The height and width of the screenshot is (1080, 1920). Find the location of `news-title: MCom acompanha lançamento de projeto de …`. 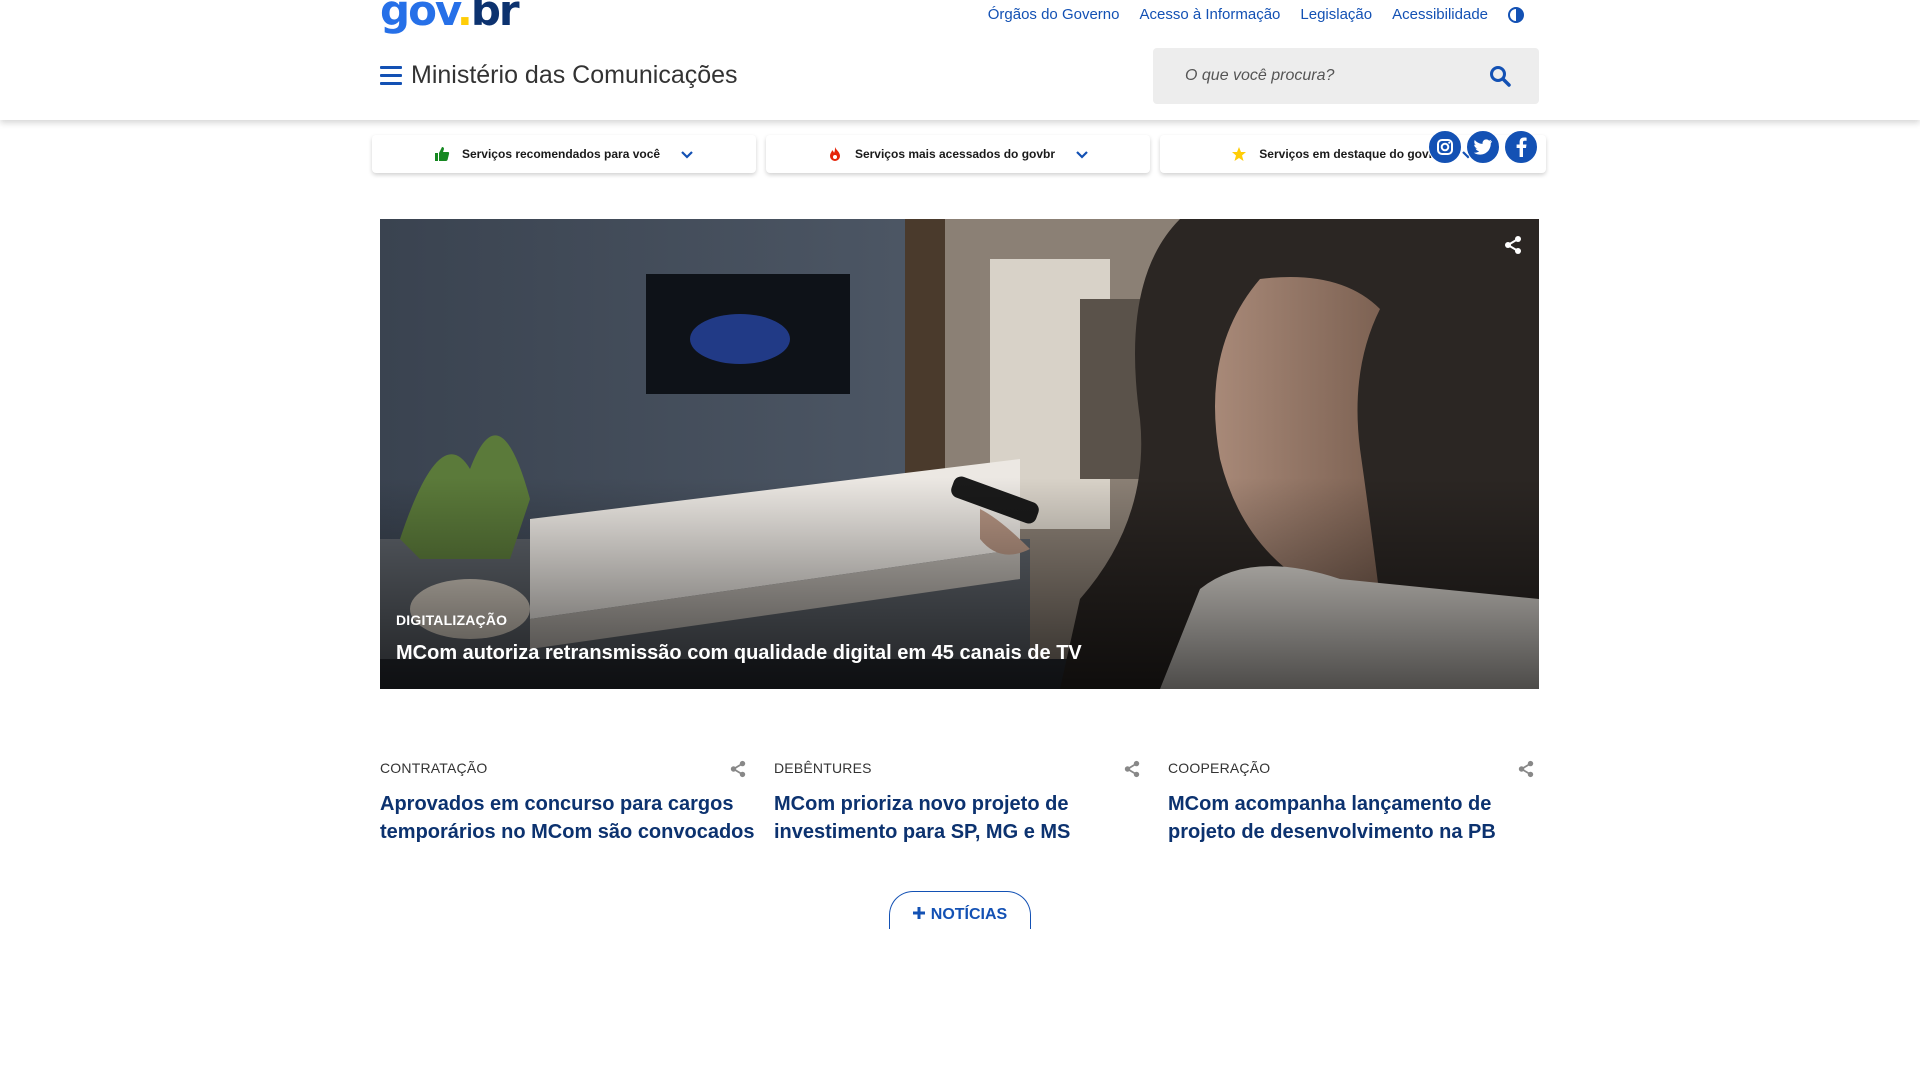

news-title: MCom acompanha lançamento de projeto de … is located at coordinates (1355, 818).